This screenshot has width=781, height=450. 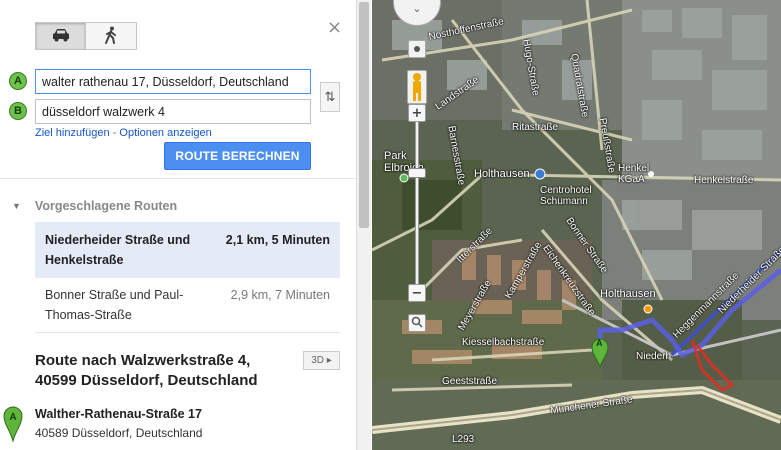 I want to click on route-option-info: 2,9 km, 7 Minuten, so click(x=280, y=295).